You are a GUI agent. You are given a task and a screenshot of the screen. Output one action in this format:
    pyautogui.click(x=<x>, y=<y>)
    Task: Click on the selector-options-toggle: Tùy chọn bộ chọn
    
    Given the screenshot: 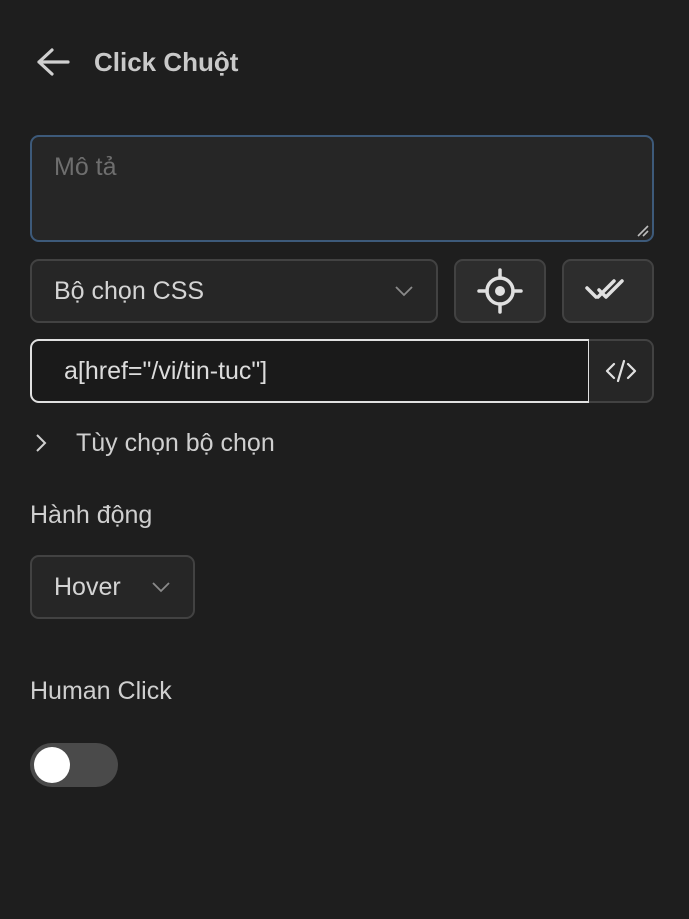 What is the action you would take?
    pyautogui.click(x=154, y=443)
    